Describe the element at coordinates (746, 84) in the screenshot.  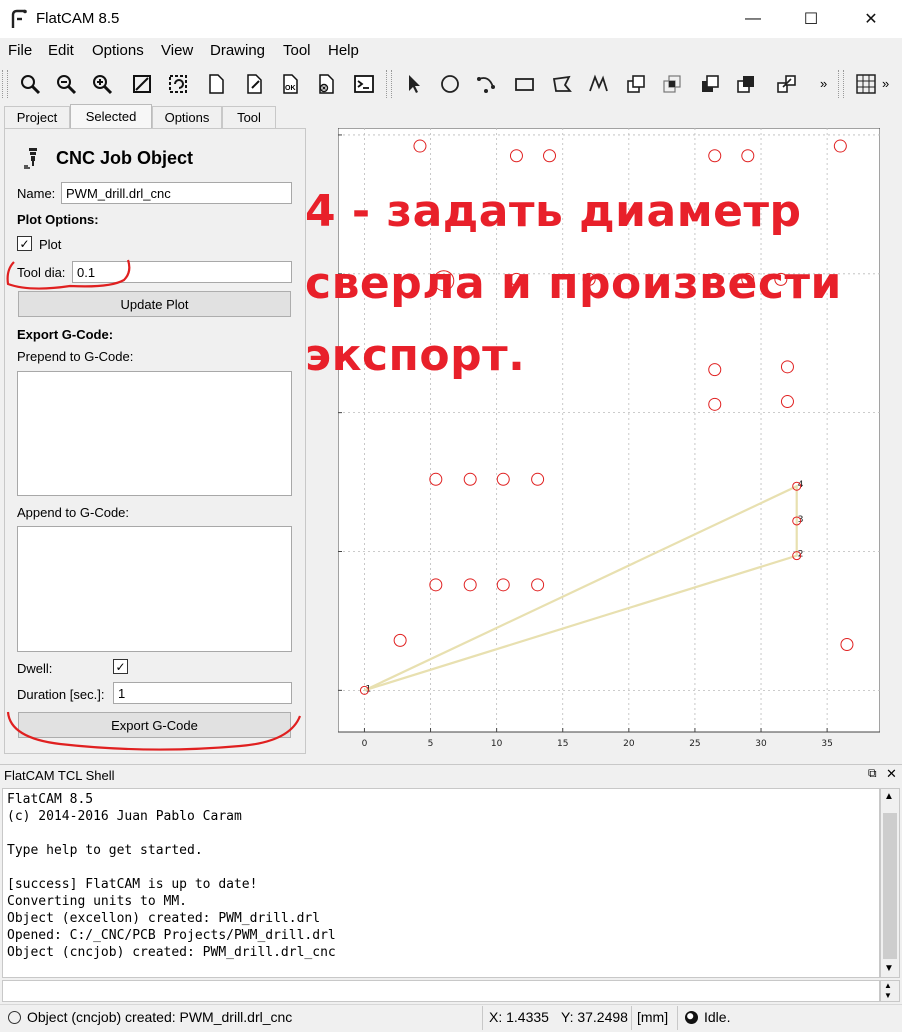
I see `cutpath-button` at that location.